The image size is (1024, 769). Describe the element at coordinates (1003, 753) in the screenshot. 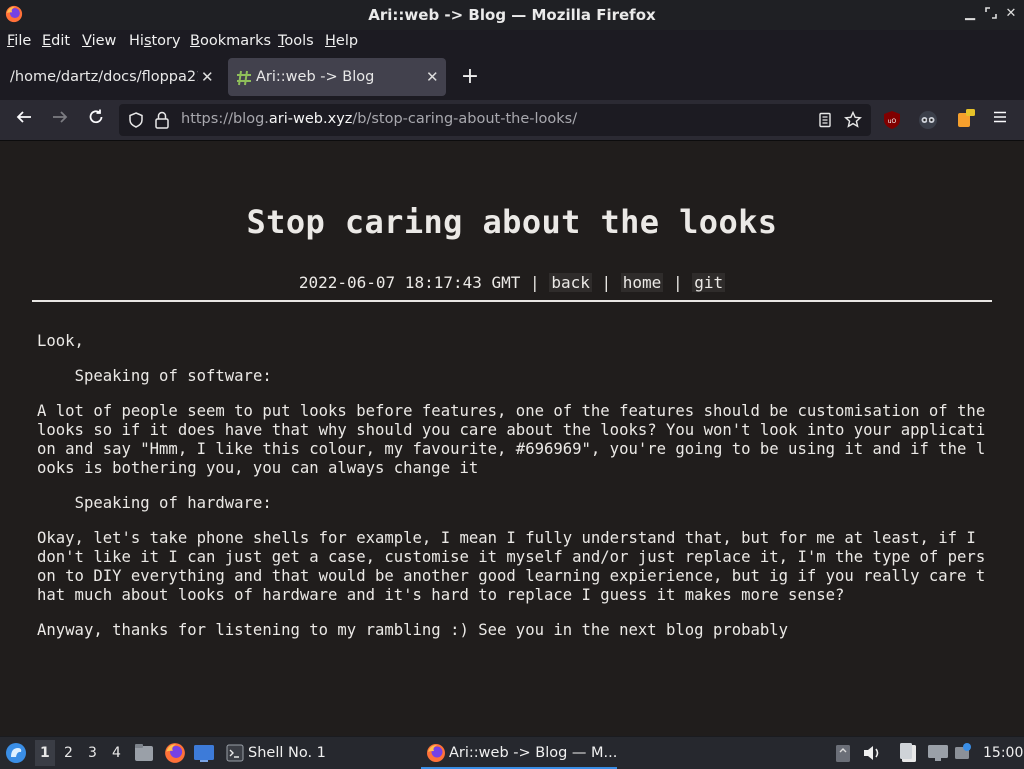

I see `clock: 15:00` at that location.